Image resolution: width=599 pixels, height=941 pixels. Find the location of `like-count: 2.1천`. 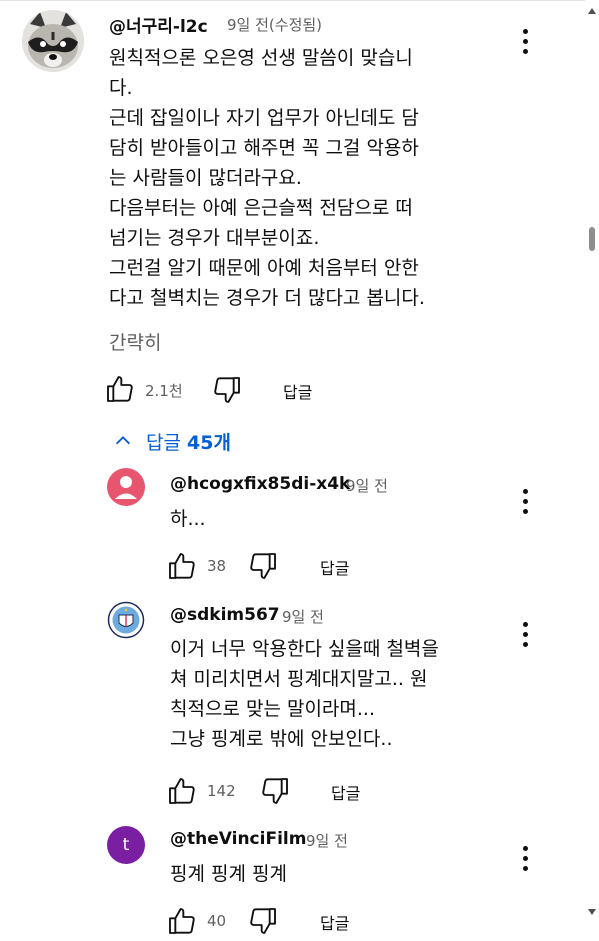

like-count: 2.1천 is located at coordinates (164, 391).